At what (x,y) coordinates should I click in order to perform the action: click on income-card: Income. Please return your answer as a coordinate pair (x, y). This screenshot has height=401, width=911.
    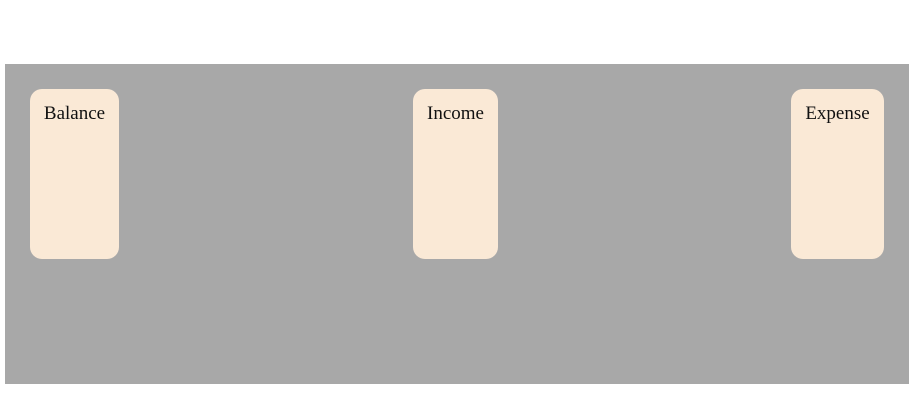
    Looking at the image, I should click on (455, 174).